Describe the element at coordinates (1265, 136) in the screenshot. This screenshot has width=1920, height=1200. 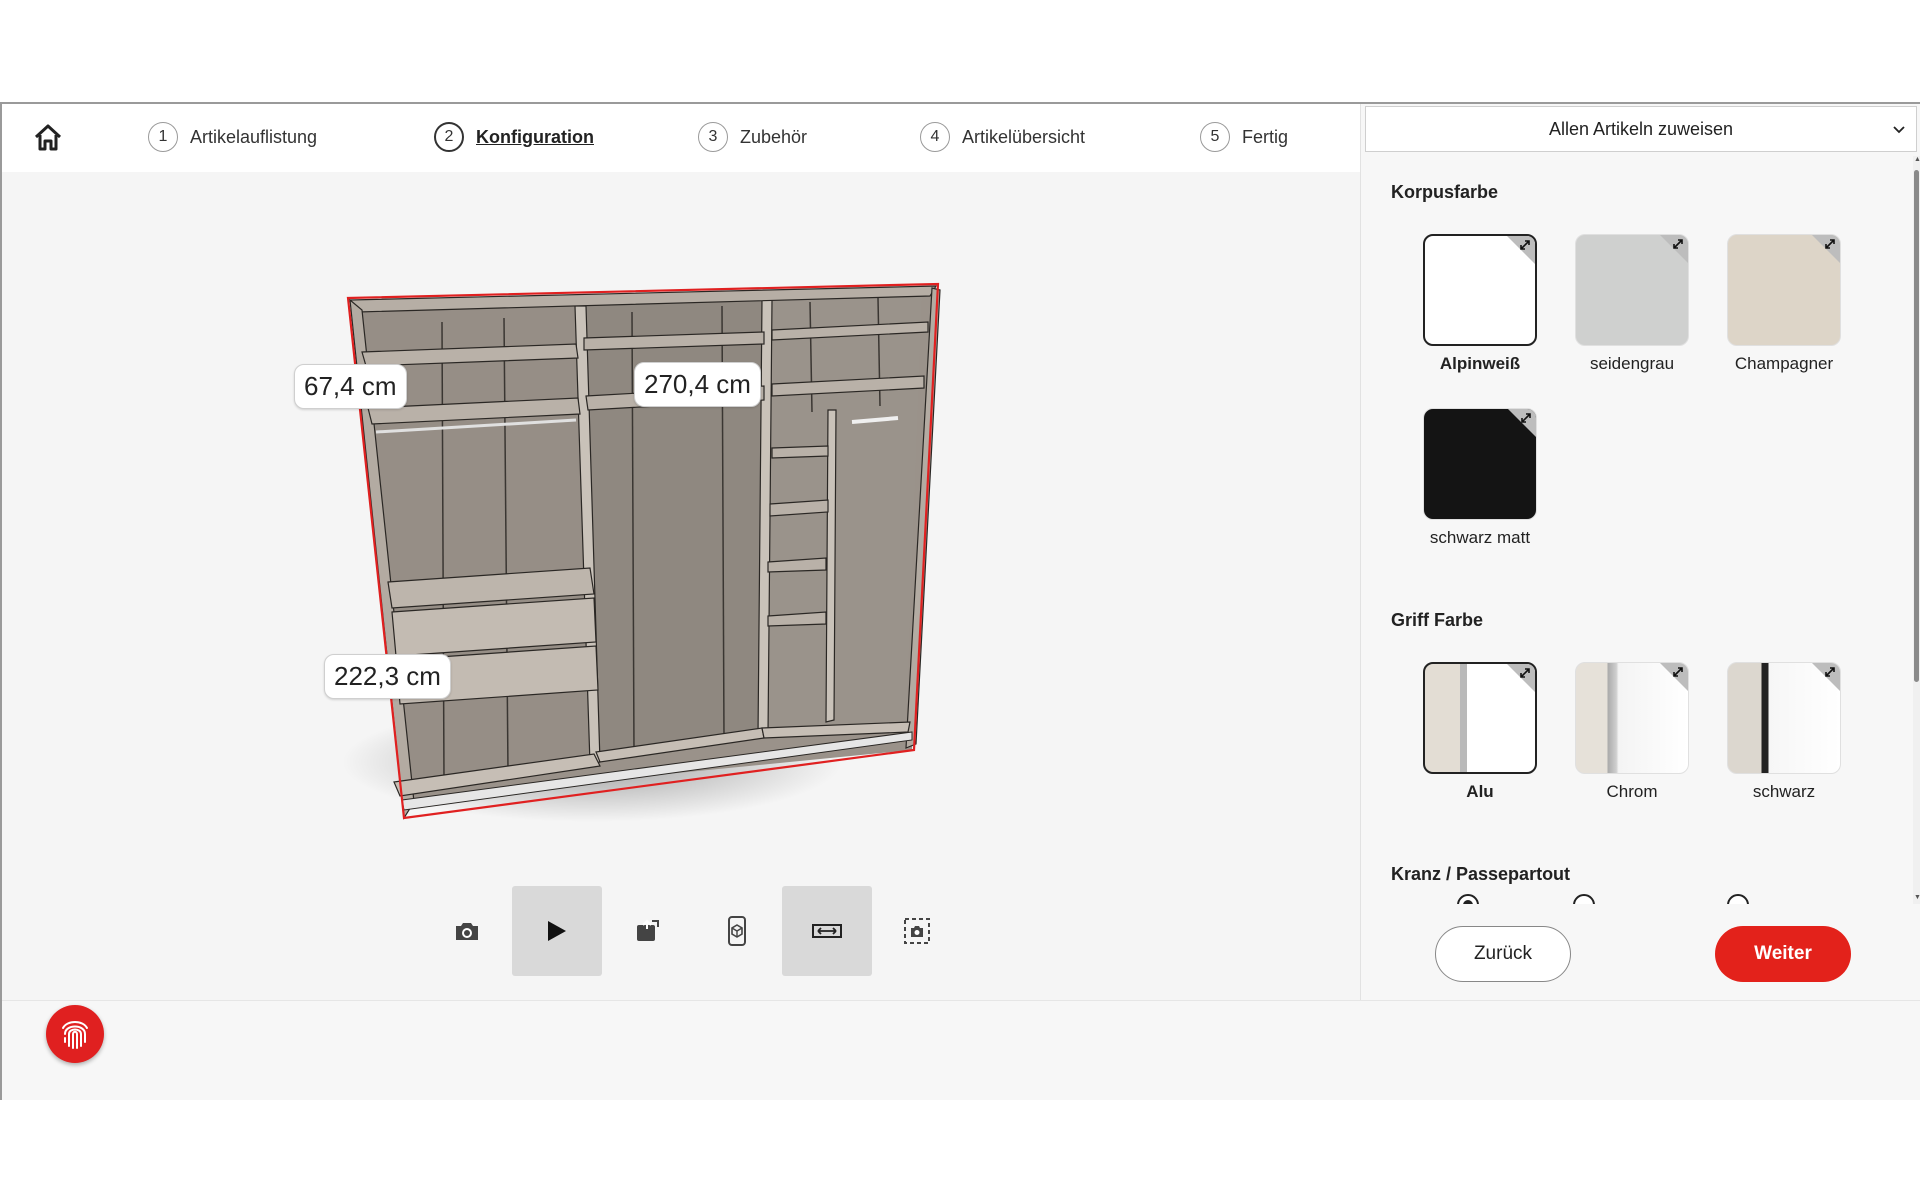
I see `step-label: Fertig` at that location.